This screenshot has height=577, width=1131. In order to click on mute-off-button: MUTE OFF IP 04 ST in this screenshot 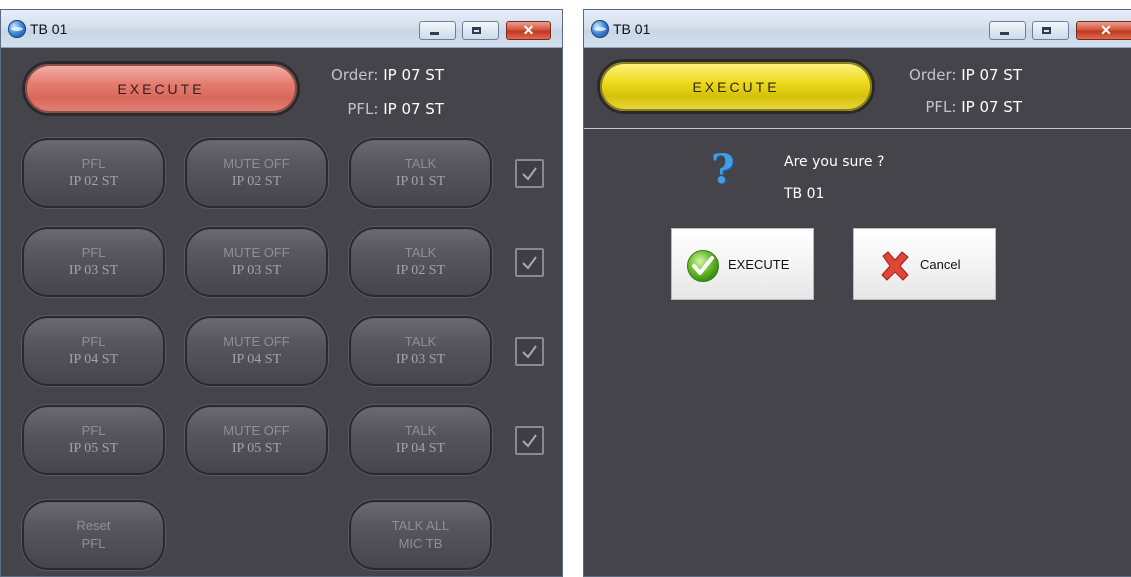, I will do `click(256, 351)`.